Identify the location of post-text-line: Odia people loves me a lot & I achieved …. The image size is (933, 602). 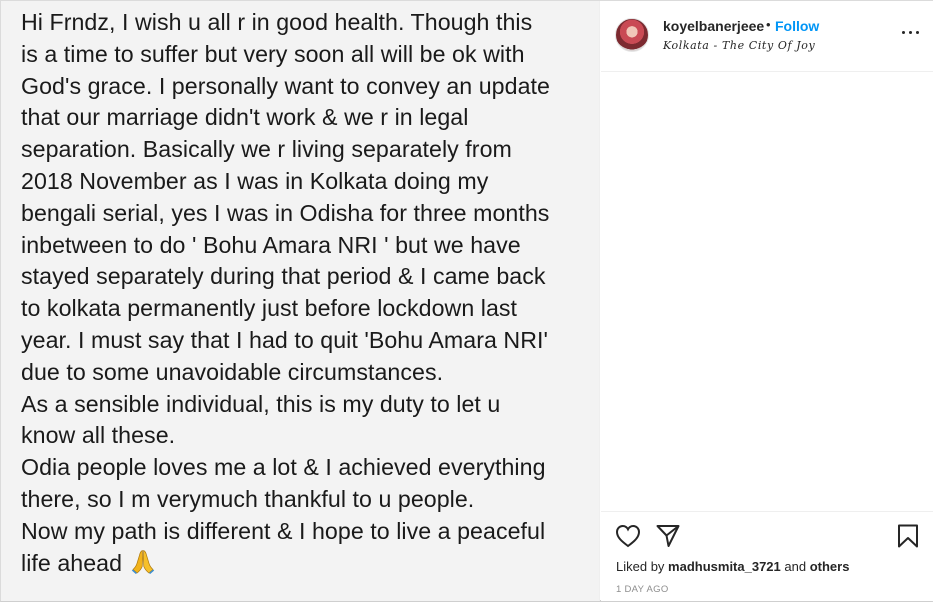
(283, 467).